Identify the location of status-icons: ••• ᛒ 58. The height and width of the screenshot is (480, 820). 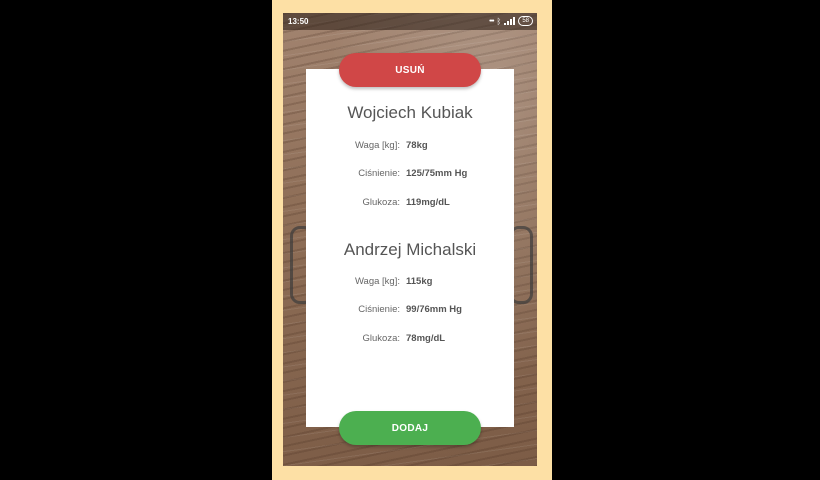
(511, 21).